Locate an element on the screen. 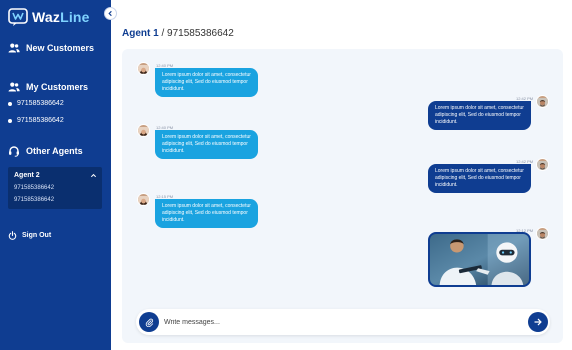 This screenshot has width=572, height=350. headset-icon is located at coordinates (14, 151).